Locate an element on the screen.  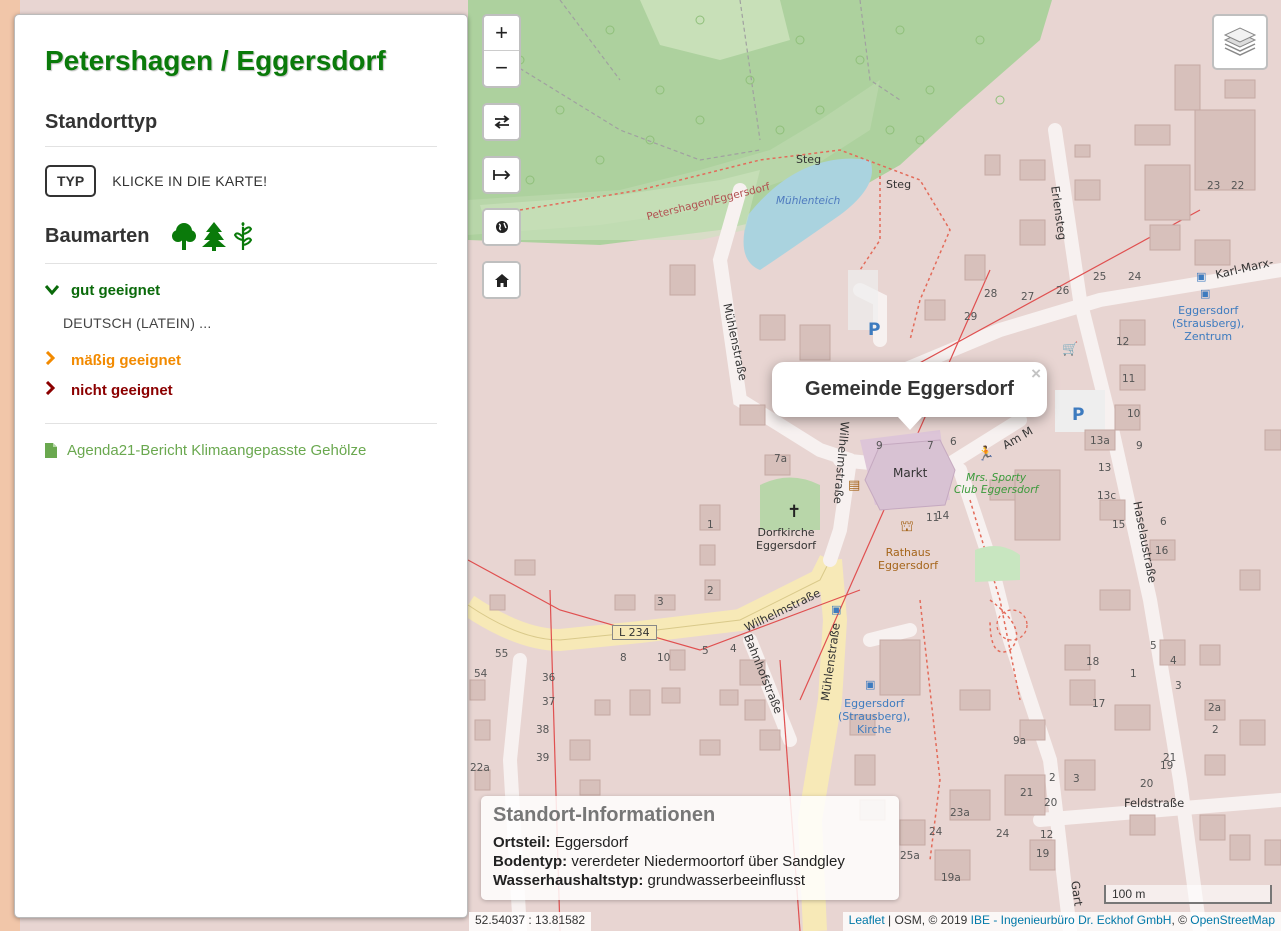
bus-stop-label-zentrum: Eggersdorf (Strausberg), Zentrum is located at coordinates (1208, 323).